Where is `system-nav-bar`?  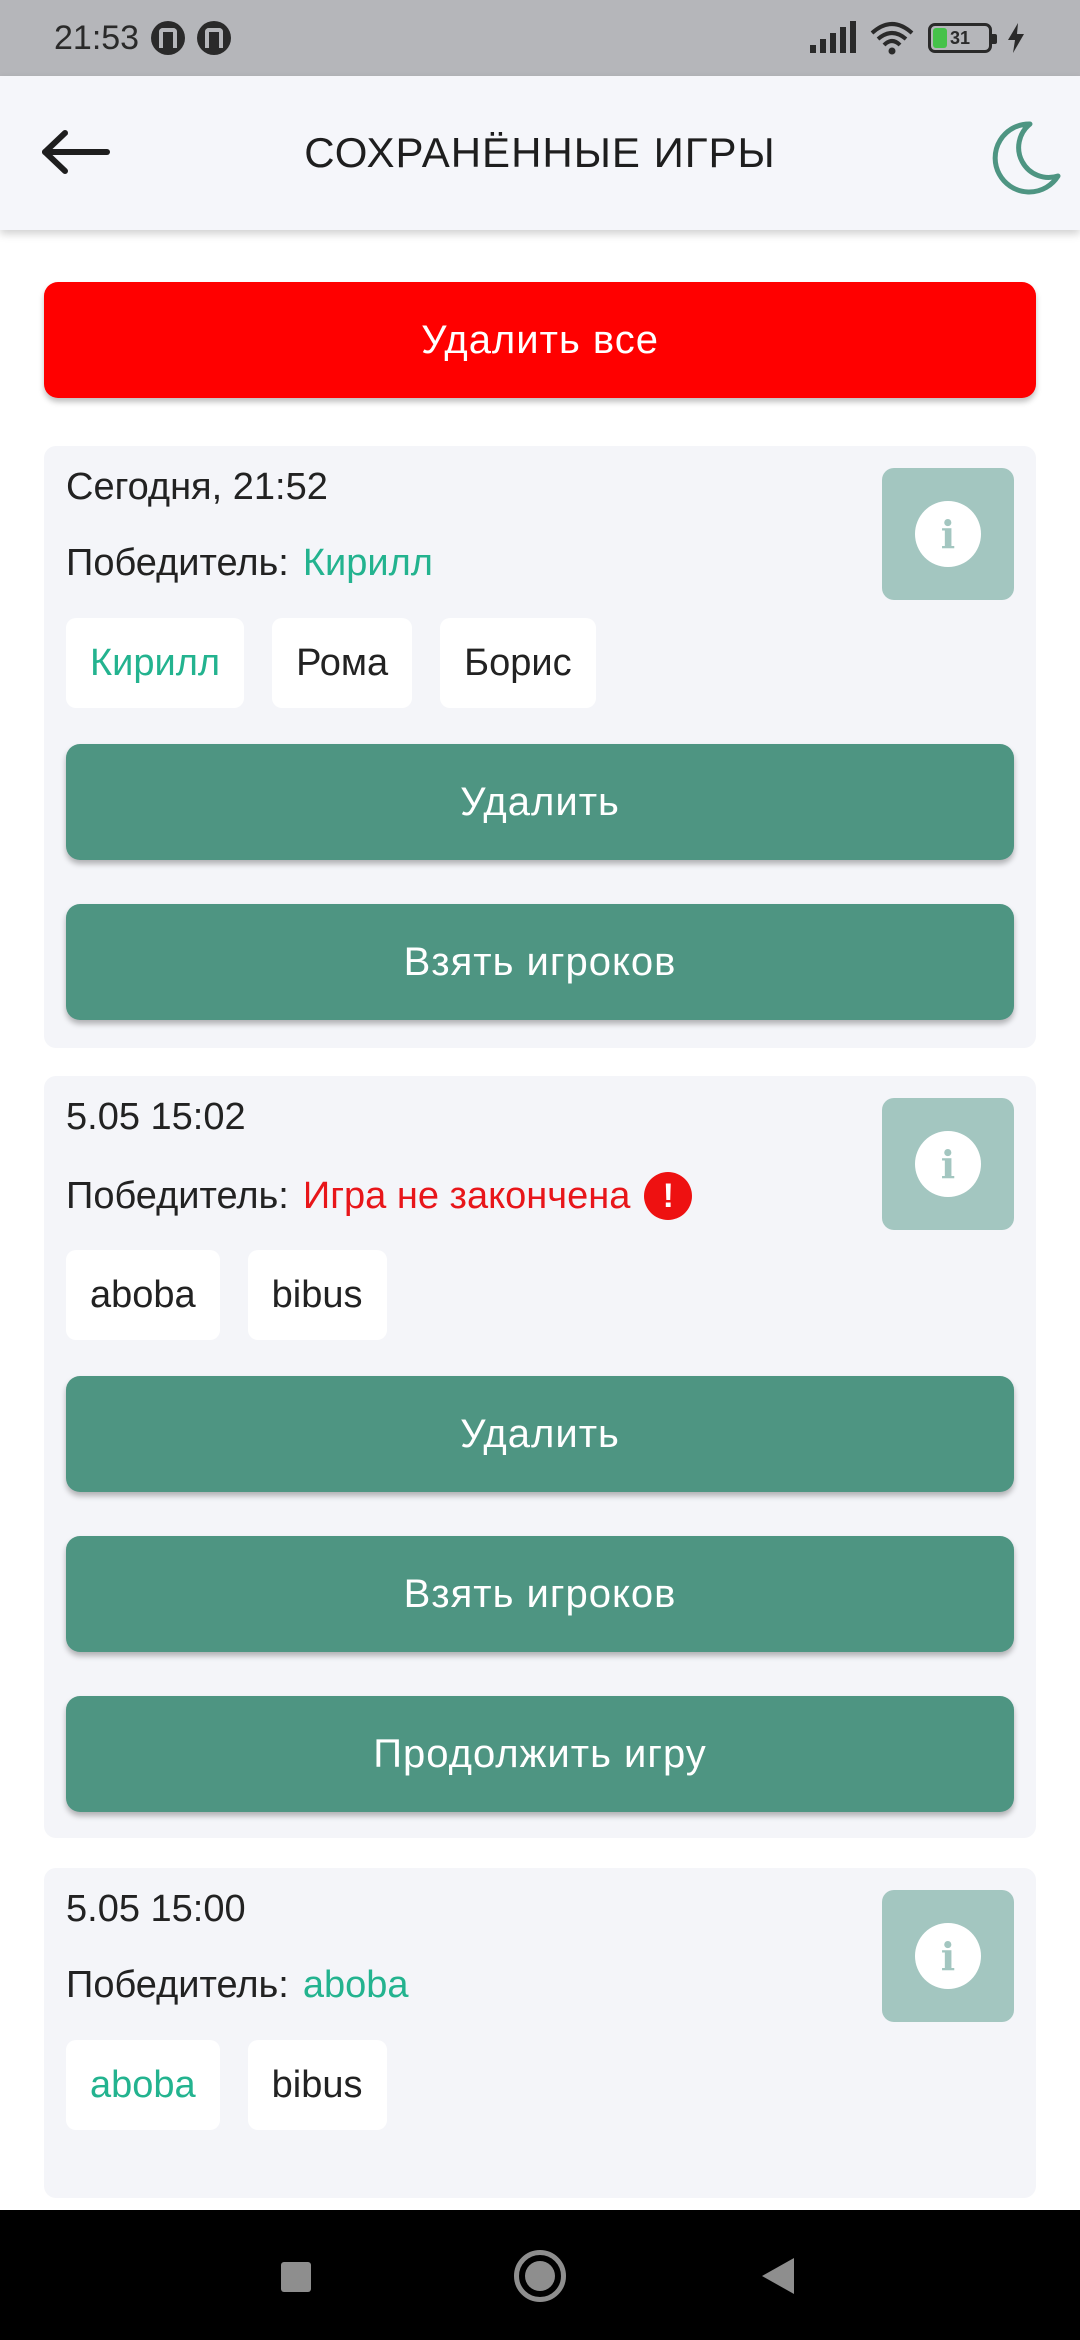 system-nav-bar is located at coordinates (540, 2275).